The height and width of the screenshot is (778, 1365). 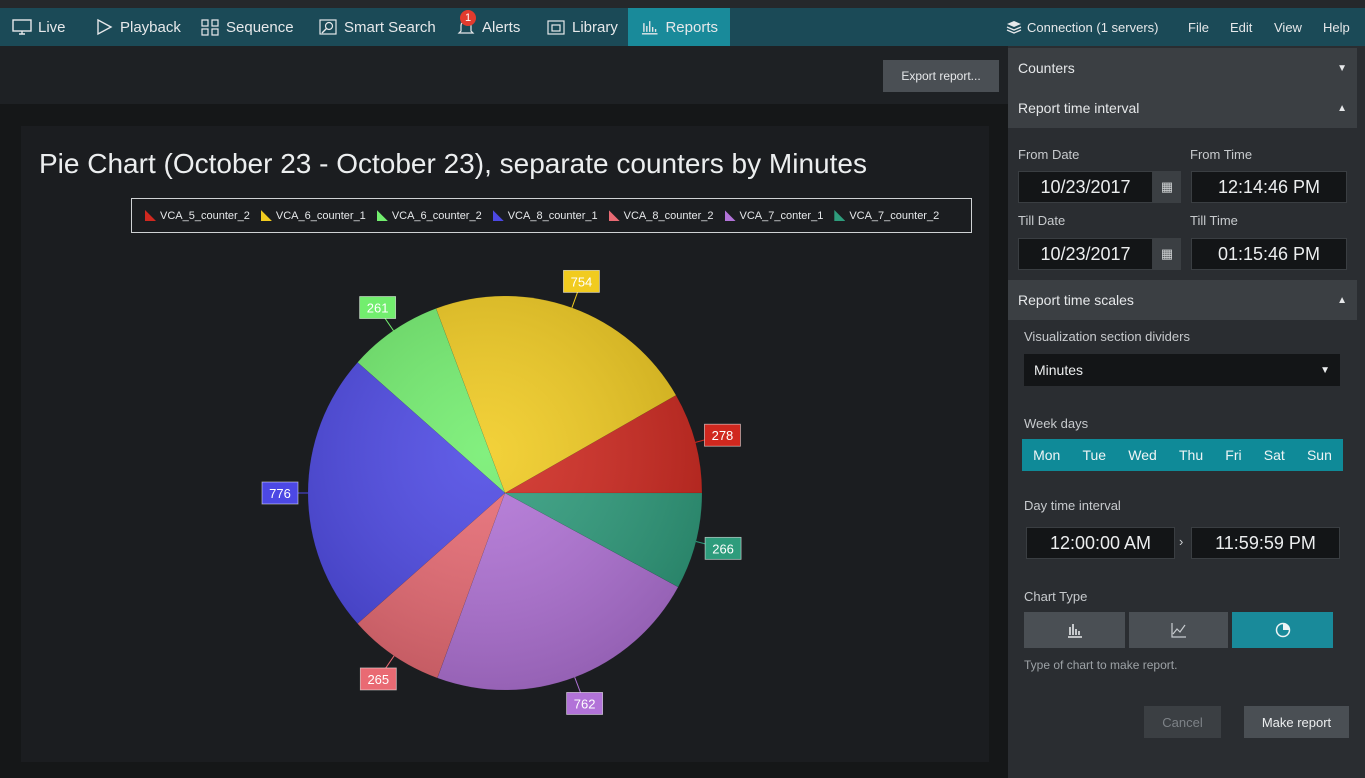 What do you see at coordinates (1100, 543) in the screenshot?
I see `day-time-start-input: 12:00:00 AM` at bounding box center [1100, 543].